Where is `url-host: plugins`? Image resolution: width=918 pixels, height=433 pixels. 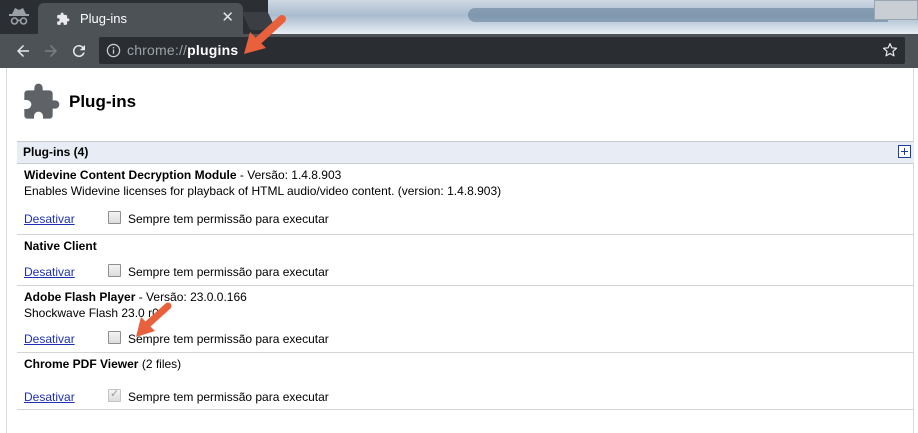
url-host: plugins is located at coordinates (213, 50).